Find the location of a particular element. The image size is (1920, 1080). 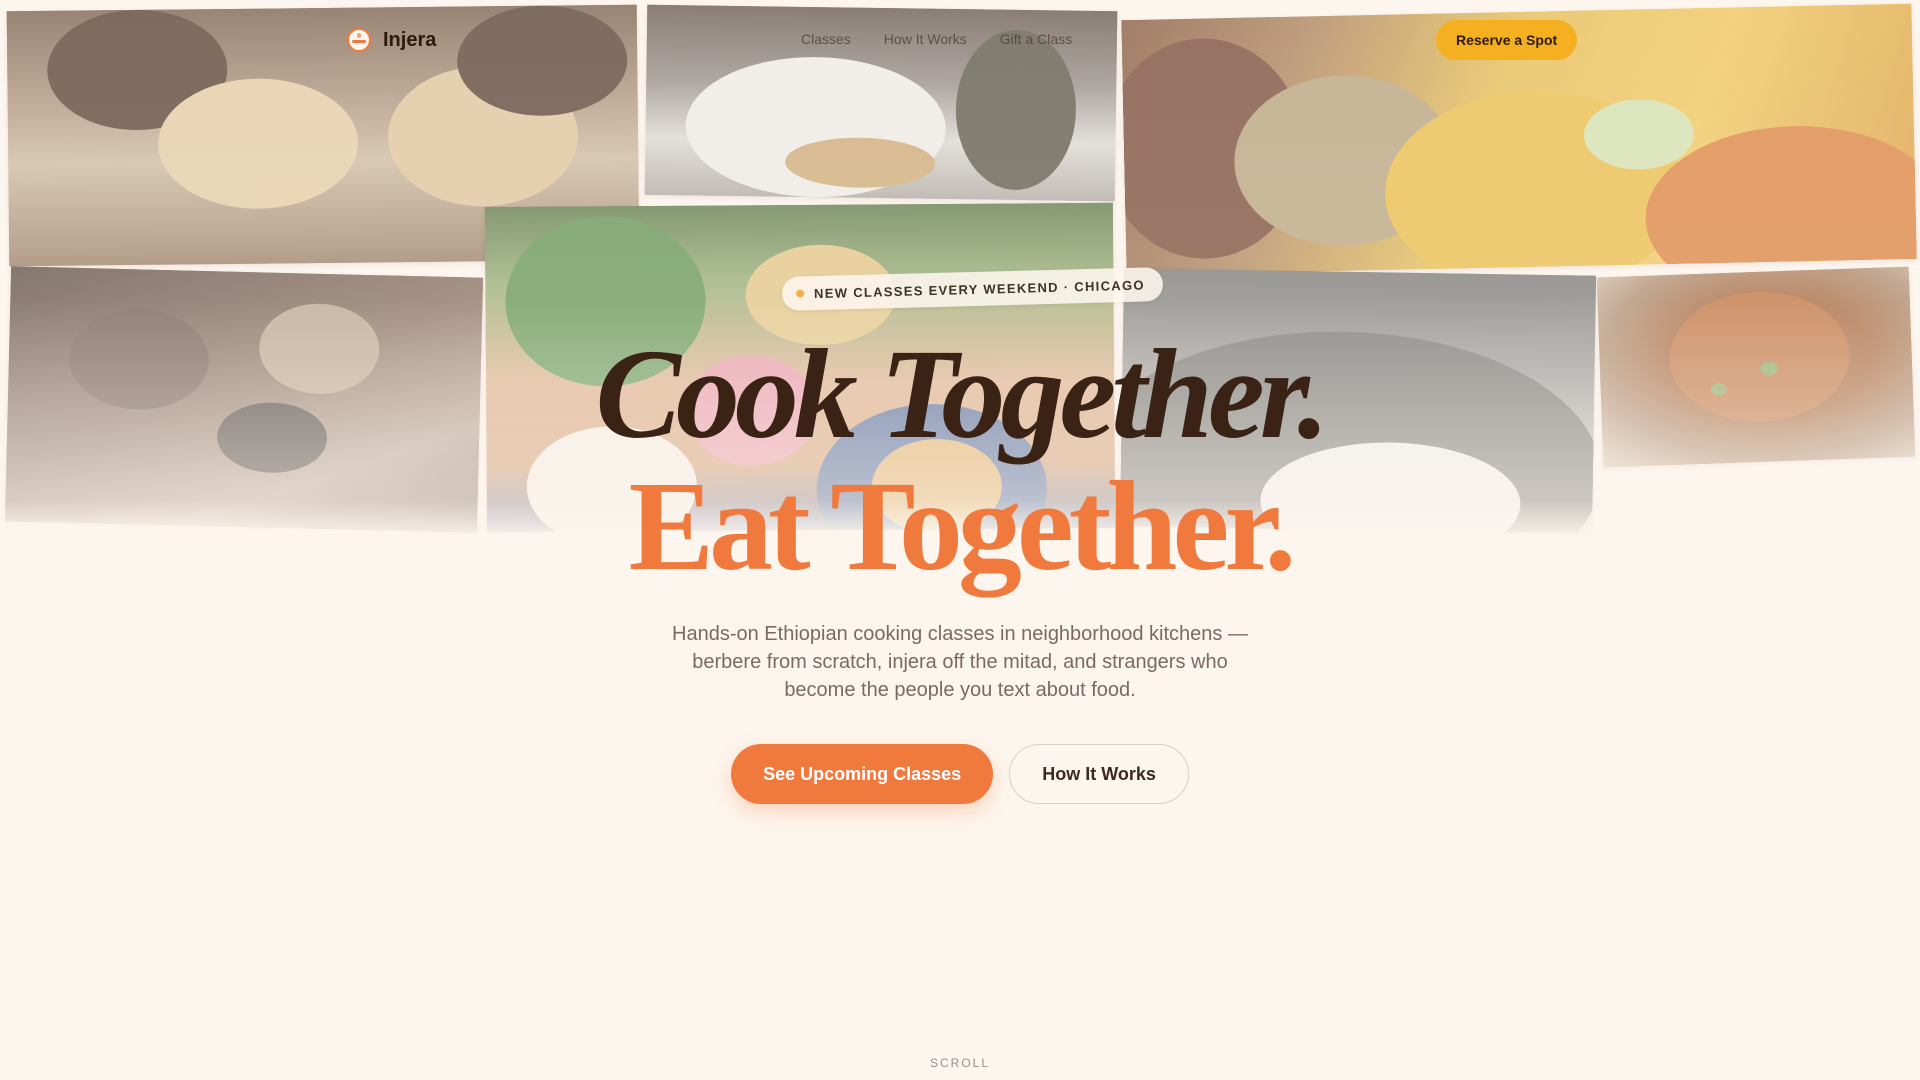

nav-links: Classes How It Works Gift a Class is located at coordinates (936, 39).